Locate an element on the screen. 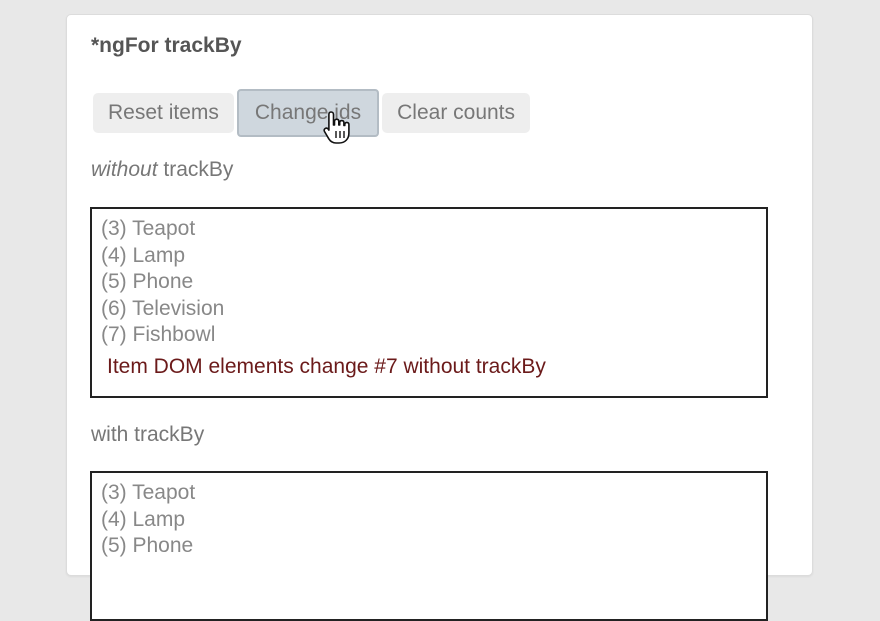 The width and height of the screenshot is (880, 621). hand-cursor-icon is located at coordinates (336, 127).